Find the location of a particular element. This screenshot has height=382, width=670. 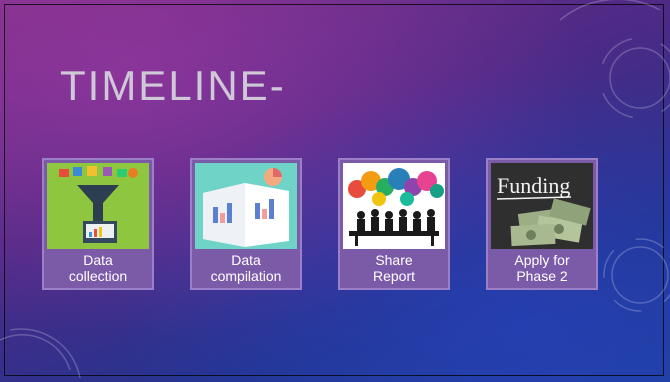

data-compilation-image is located at coordinates (246, 206).